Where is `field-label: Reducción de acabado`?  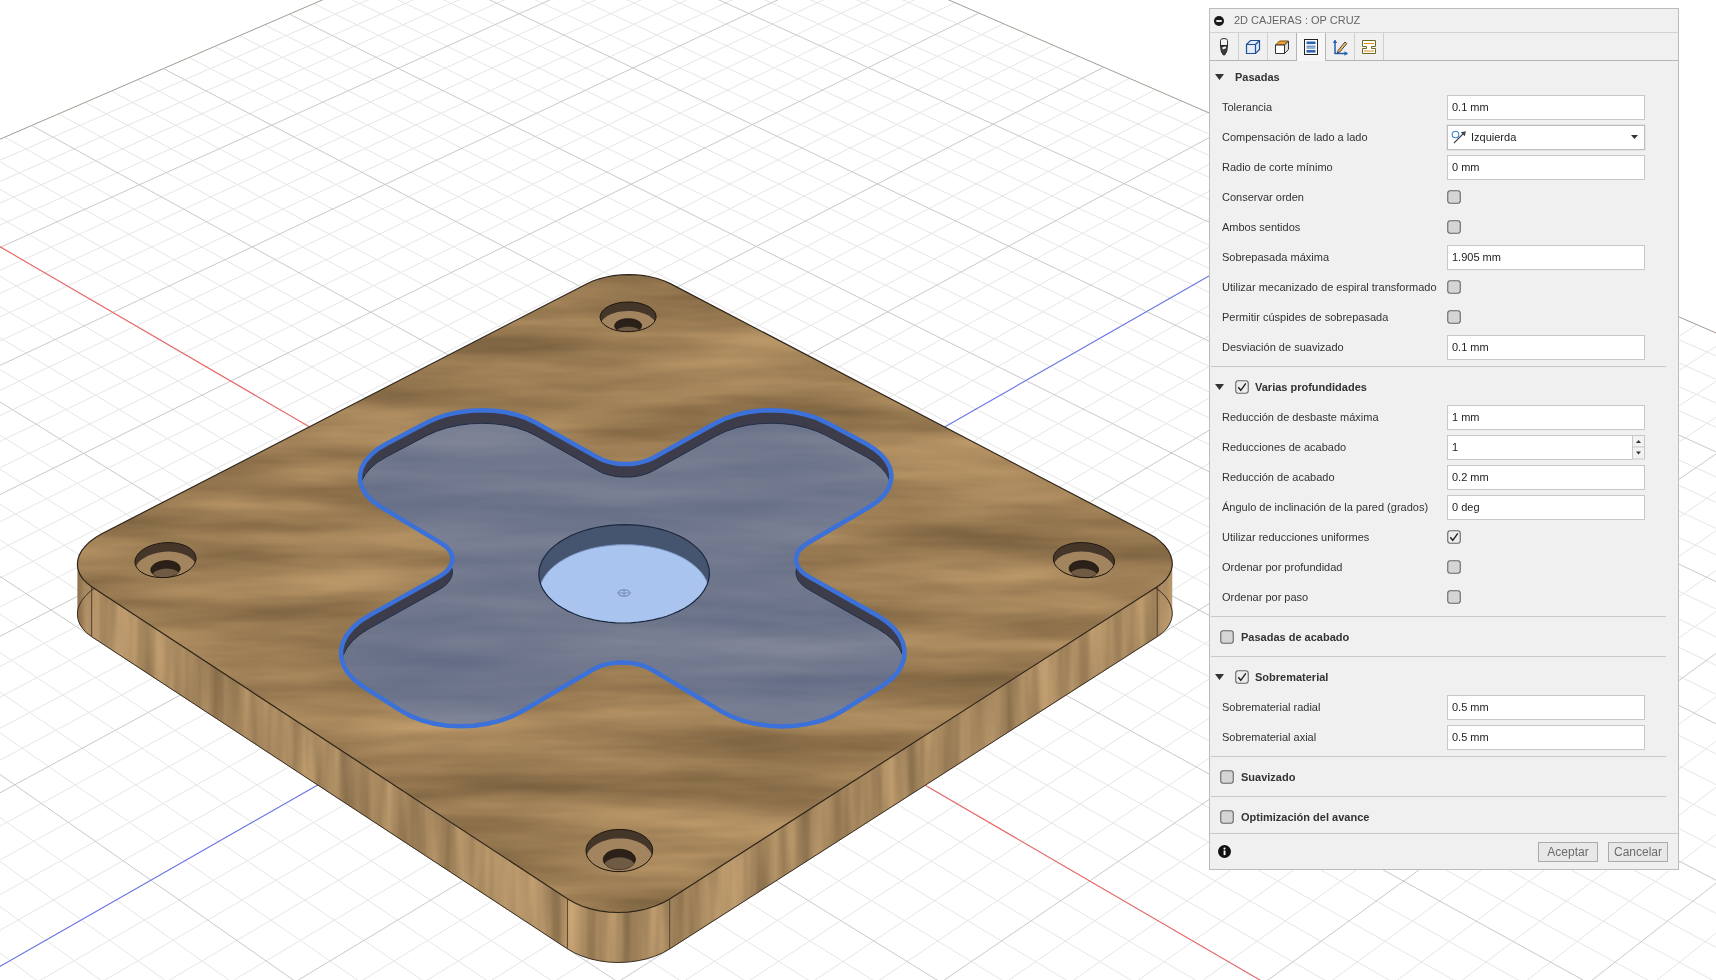
field-label: Reducción de acabado is located at coordinates (1279, 477).